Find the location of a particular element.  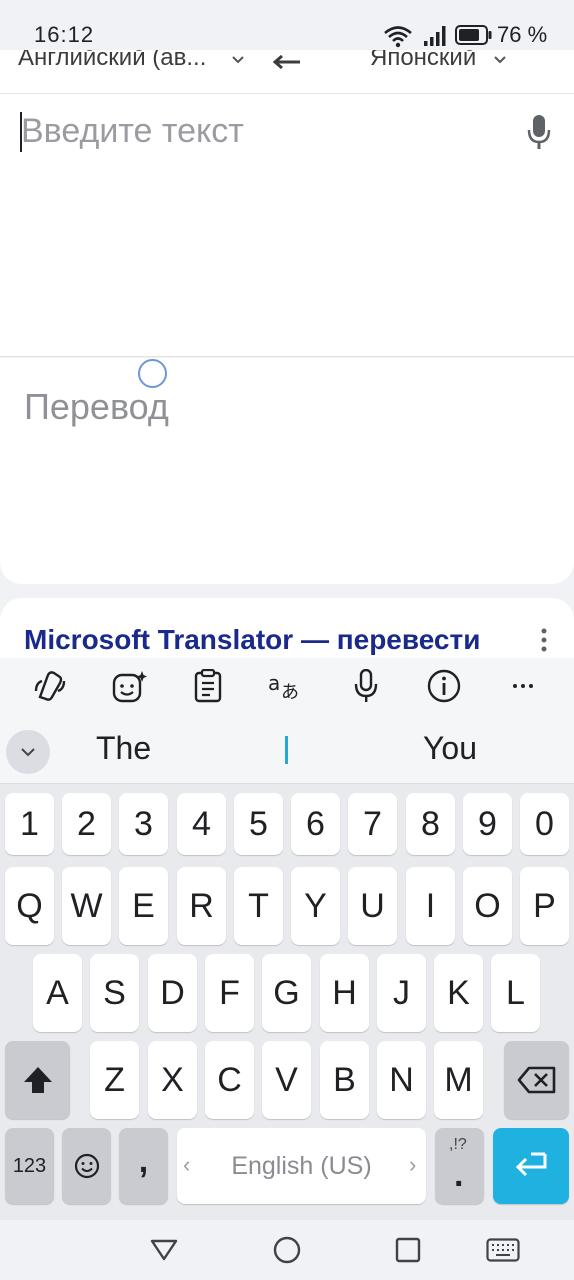

suggestion-1: The is located at coordinates (123, 748).